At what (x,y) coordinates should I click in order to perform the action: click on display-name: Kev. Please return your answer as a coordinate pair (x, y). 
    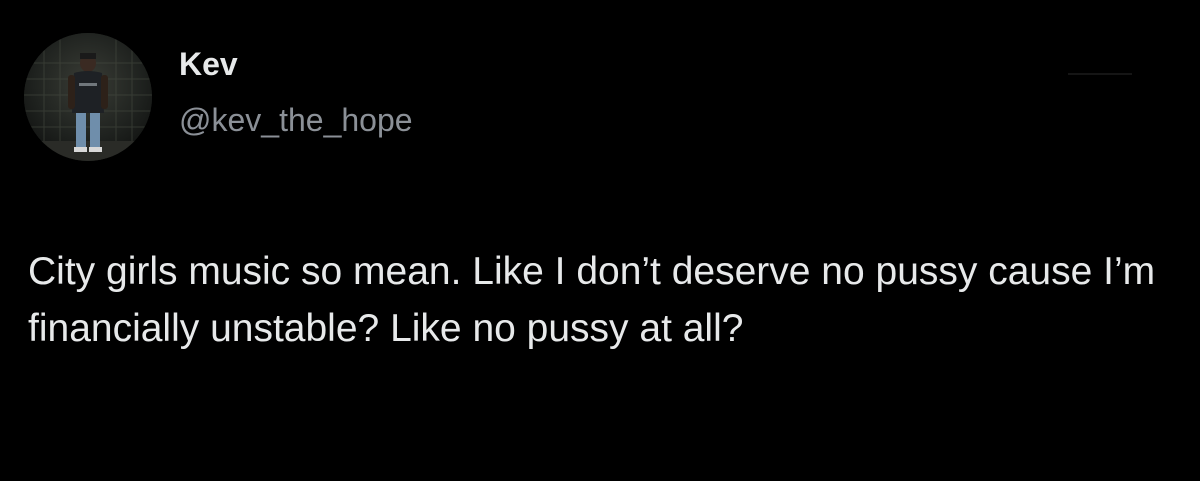
    Looking at the image, I should click on (296, 64).